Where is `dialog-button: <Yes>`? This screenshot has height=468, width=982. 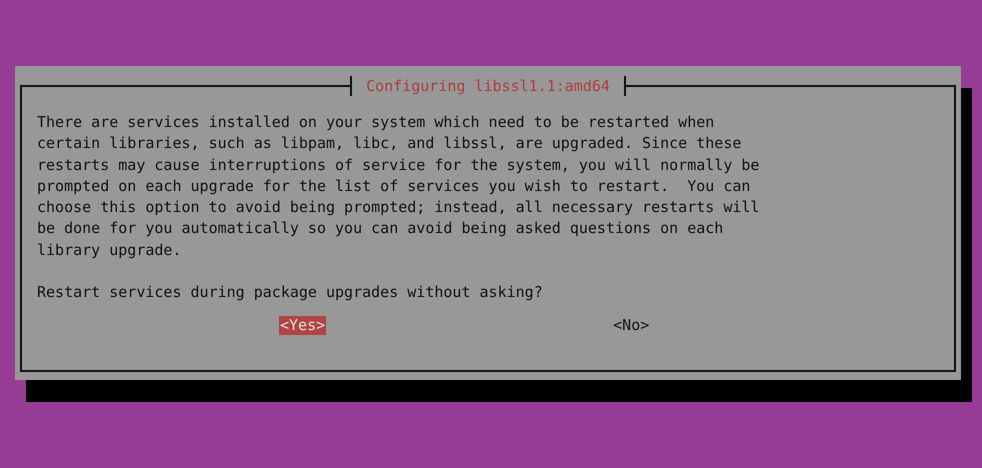
dialog-button: <Yes> is located at coordinates (302, 326).